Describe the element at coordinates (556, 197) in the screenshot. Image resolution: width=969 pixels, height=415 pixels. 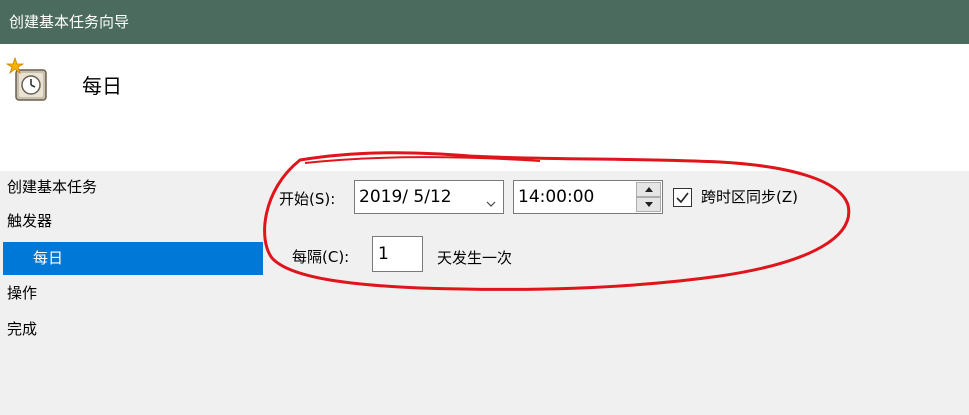
I see `start-time-value: 14:00:00` at that location.